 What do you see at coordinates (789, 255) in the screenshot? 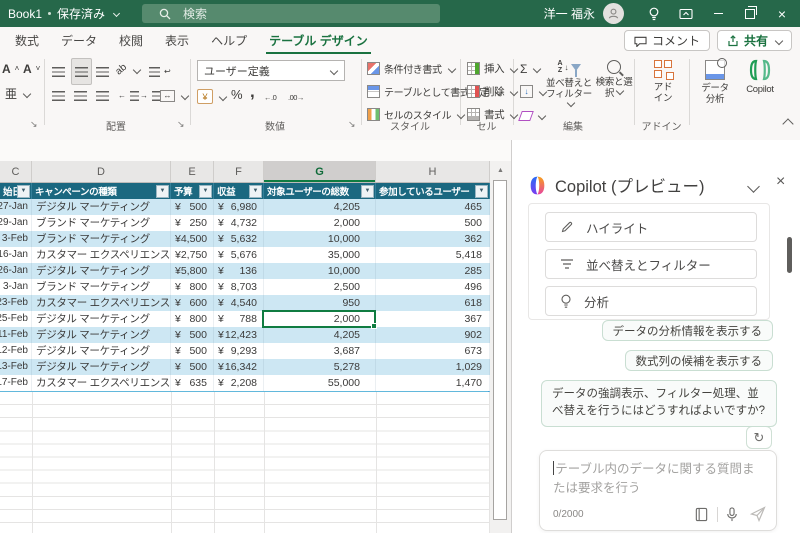
I see `panel-scrollbar-thumb` at bounding box center [789, 255].